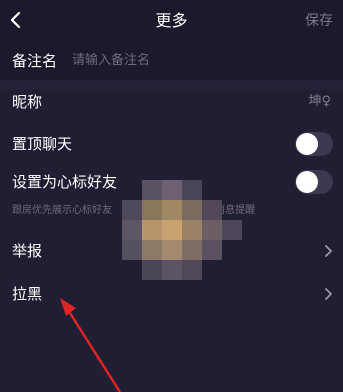 Image resolution: width=343 pixels, height=392 pixels. Describe the element at coordinates (197, 60) in the screenshot. I see `remark-input` at that location.